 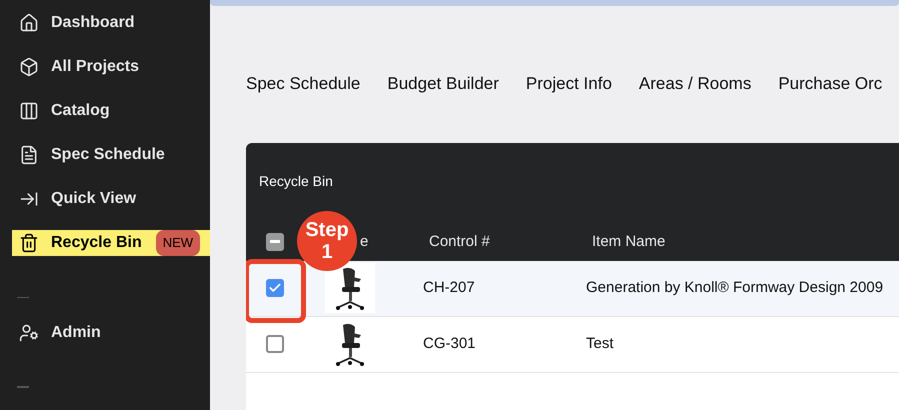 I want to click on table-cell-text: CG-301, so click(x=450, y=344).